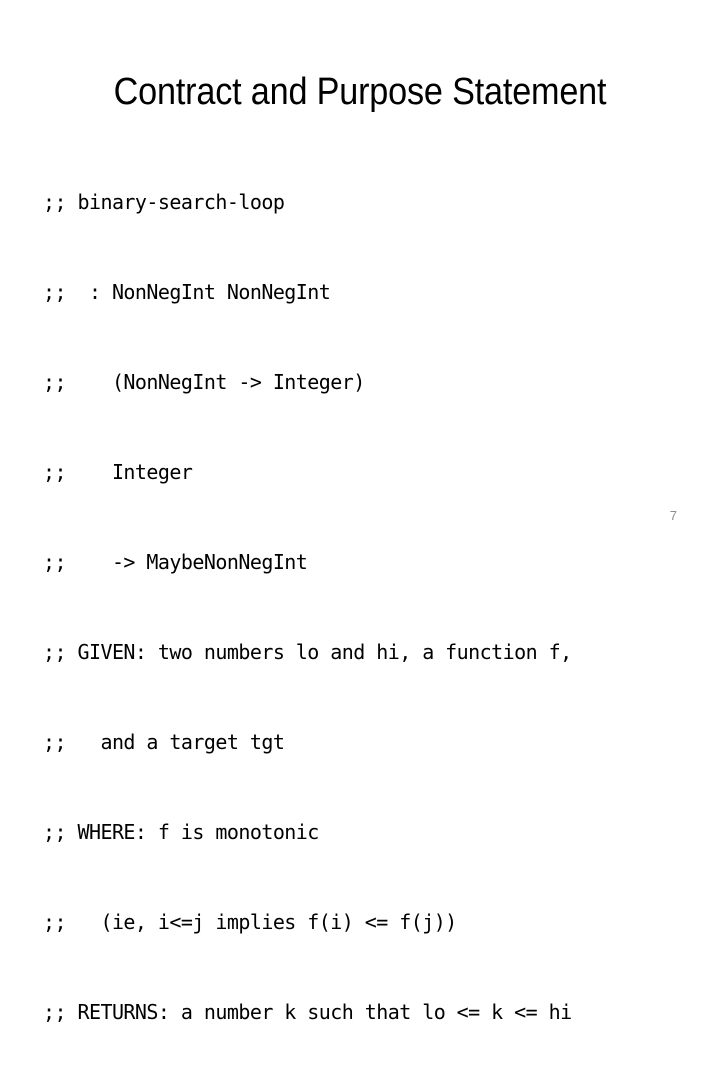  I want to click on page-title: Contract and Purpose Statement, so click(360, 92).